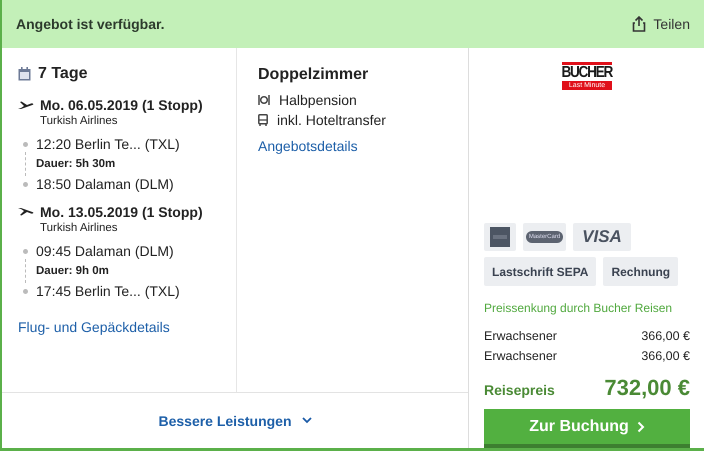 The width and height of the screenshot is (706, 454). I want to click on chevron-right-icon, so click(640, 426).